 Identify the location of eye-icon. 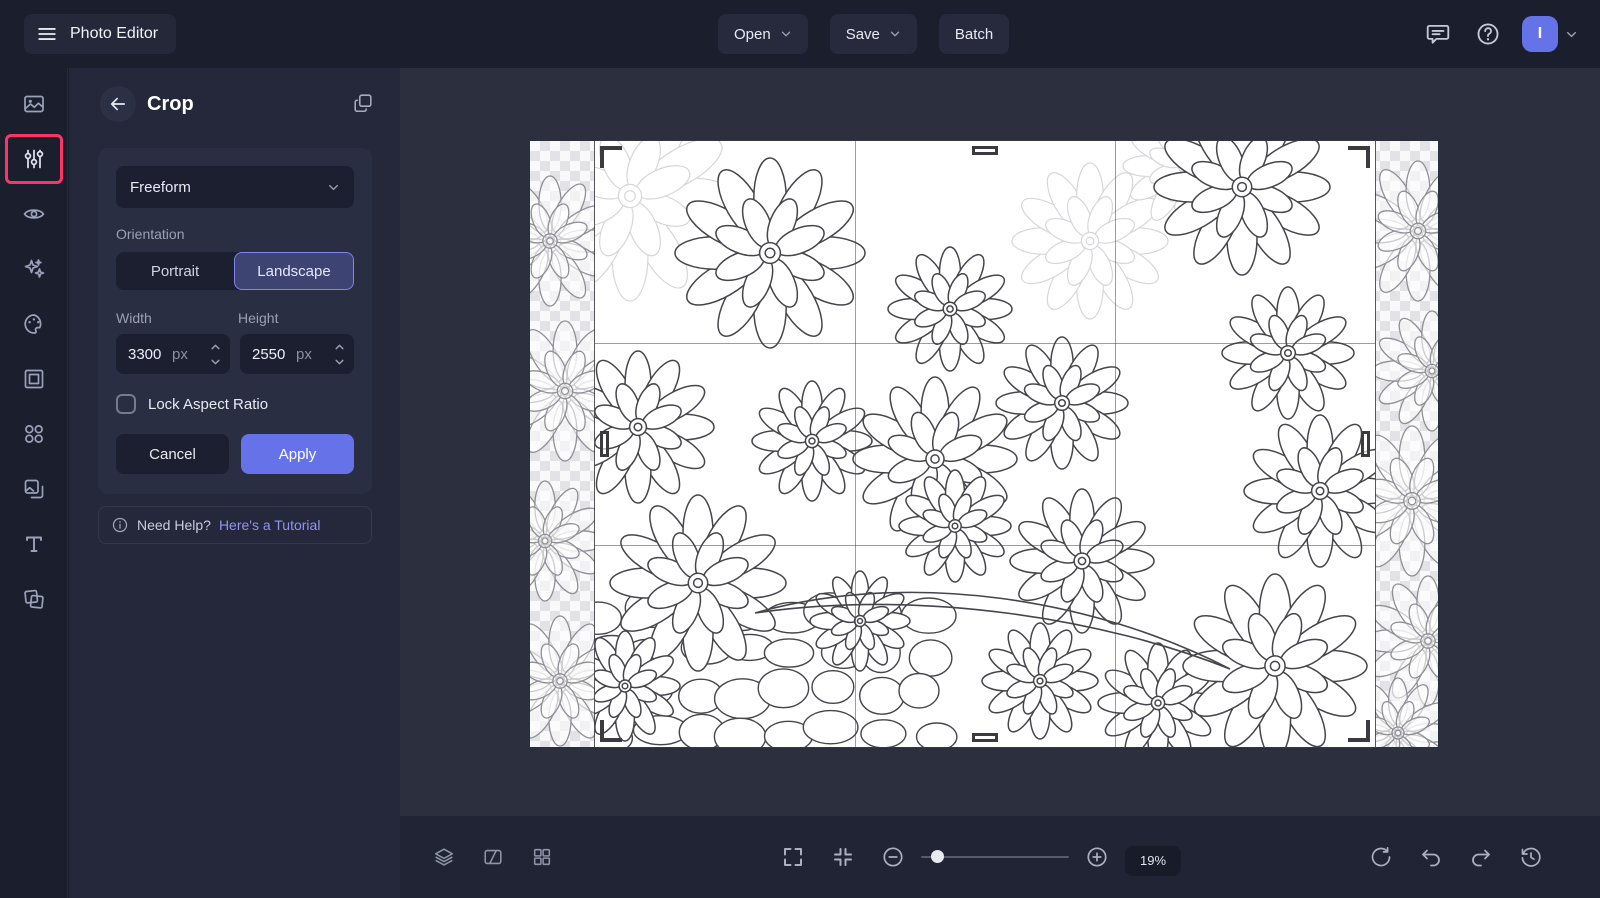
(33, 214).